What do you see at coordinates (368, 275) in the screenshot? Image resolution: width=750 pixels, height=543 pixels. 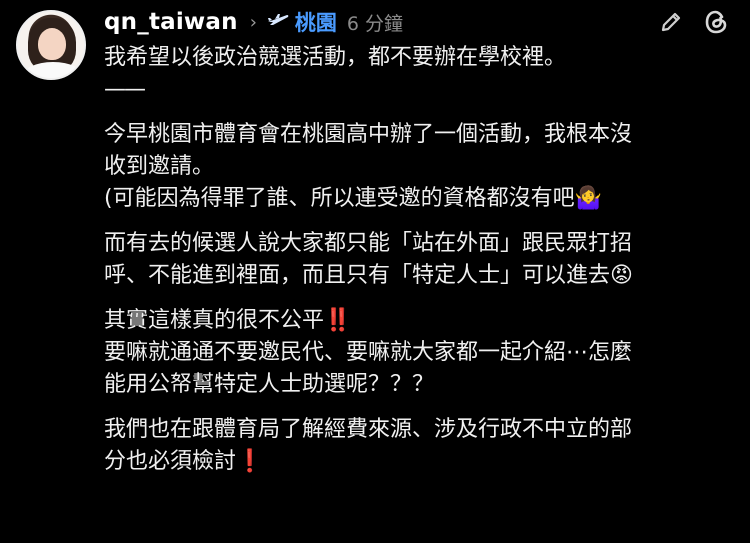 I see `post-line: 呼、不能進到裡面，而且只有「特定人士」可以進去😡` at bounding box center [368, 275].